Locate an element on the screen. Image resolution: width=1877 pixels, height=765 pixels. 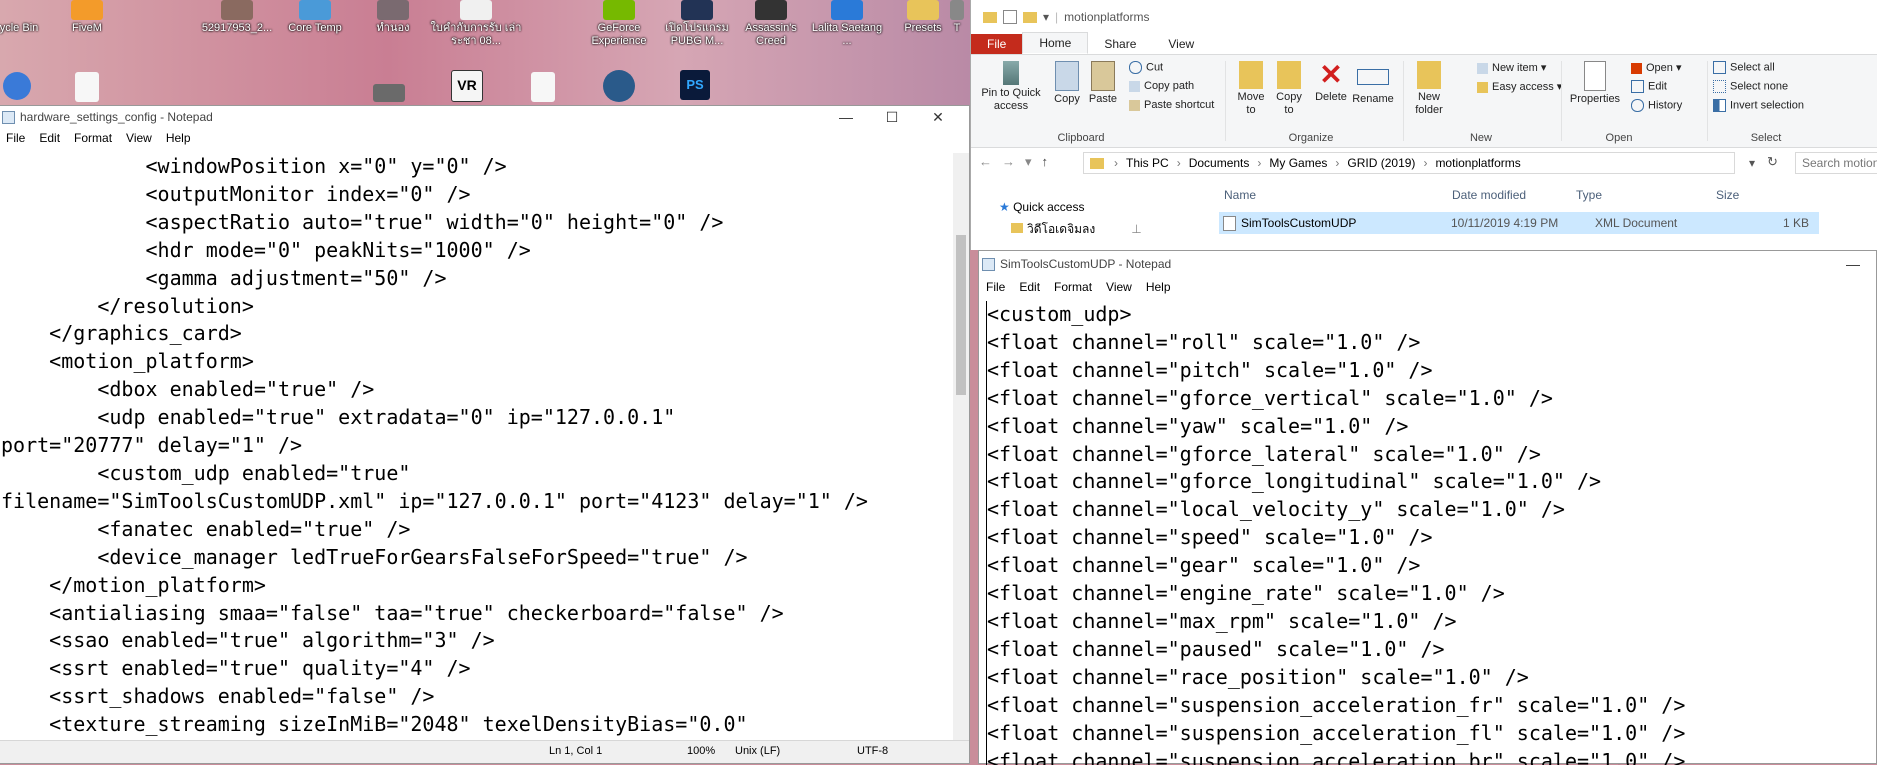
properties-button: Properties is located at coordinates (1595, 83).